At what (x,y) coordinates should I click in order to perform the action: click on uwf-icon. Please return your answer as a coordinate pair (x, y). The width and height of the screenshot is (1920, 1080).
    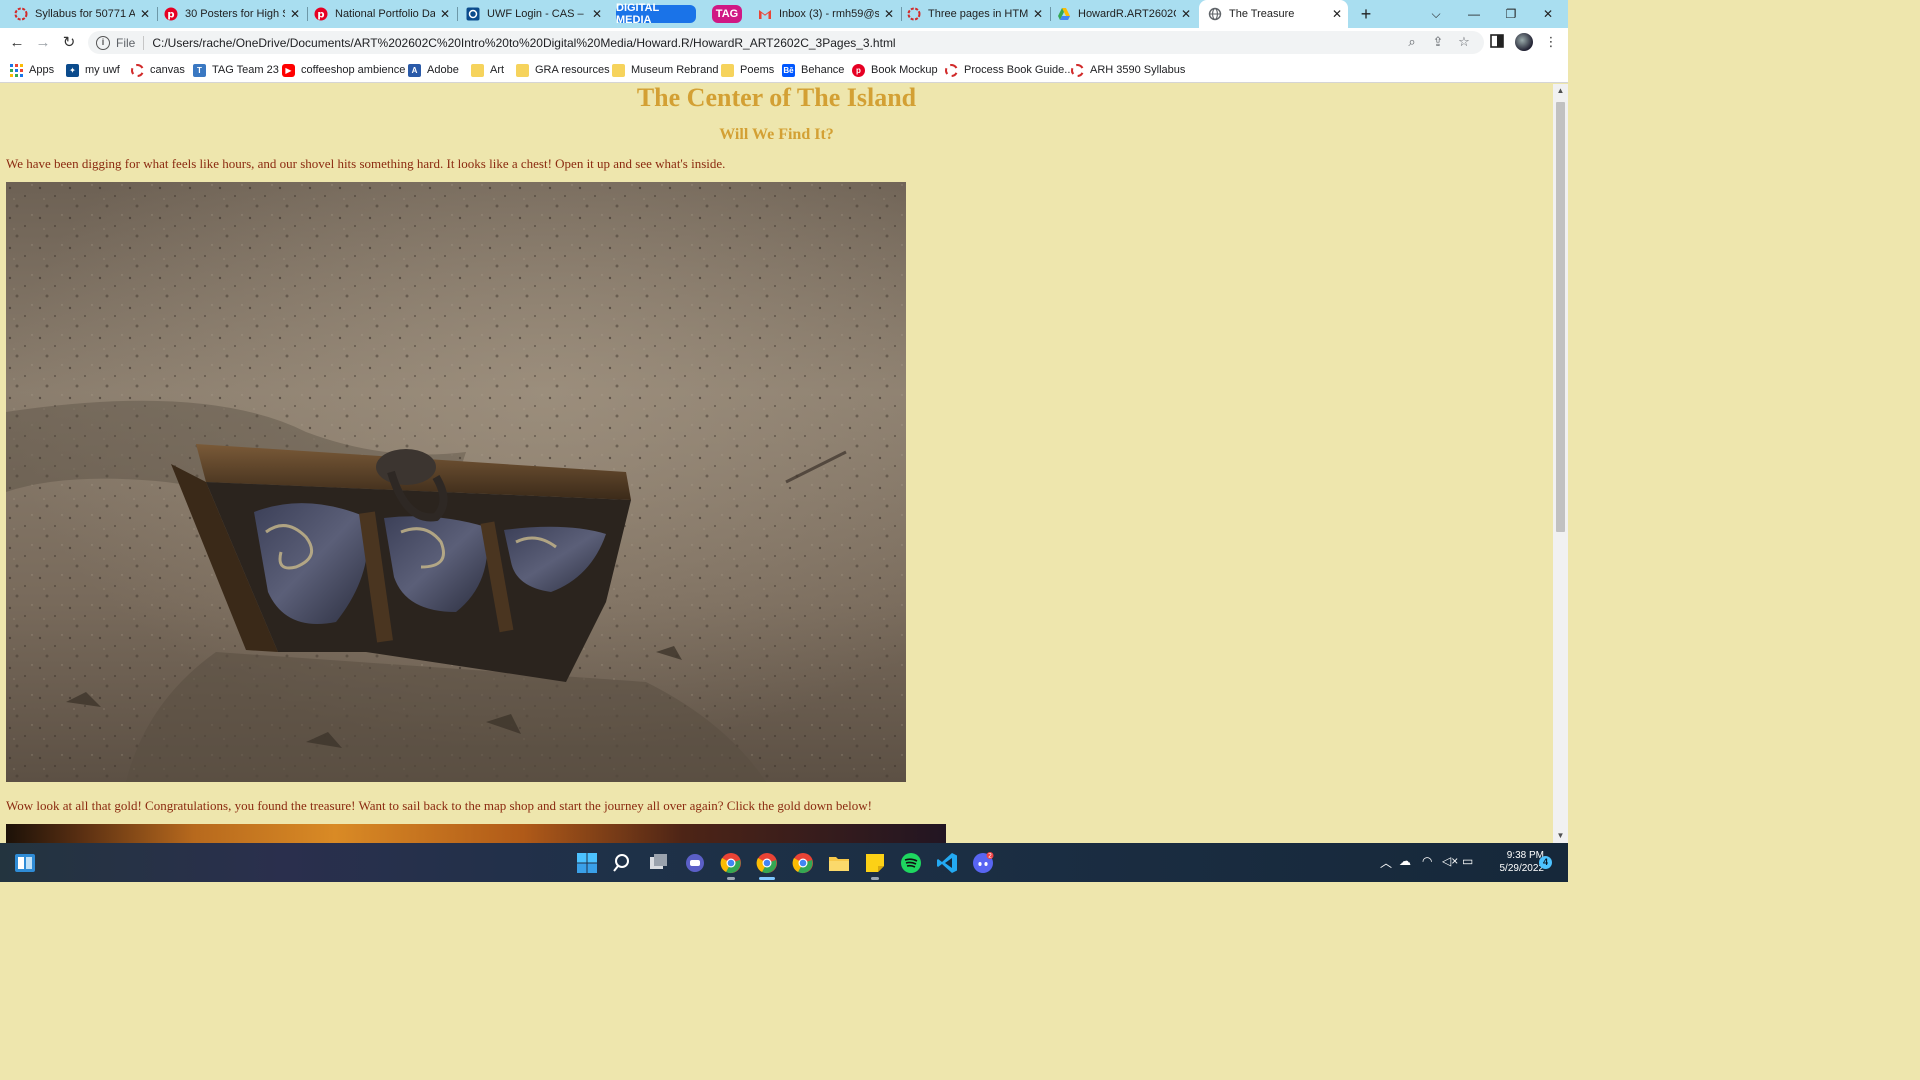
    Looking at the image, I should click on (473, 14).